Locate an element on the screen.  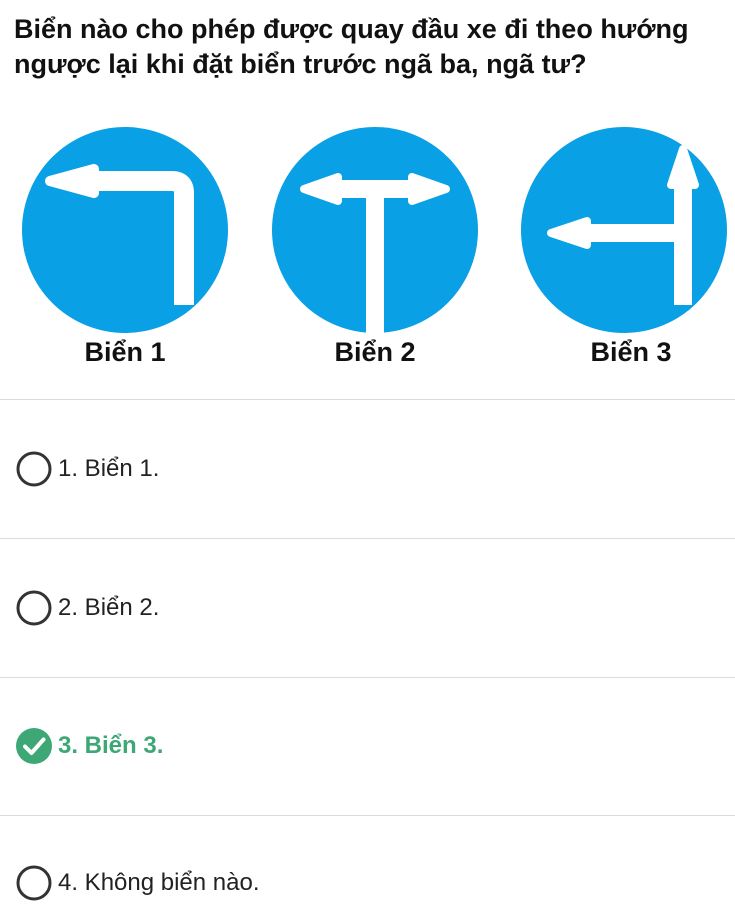
sign-caption-1: Biển 1 is located at coordinates (125, 352).